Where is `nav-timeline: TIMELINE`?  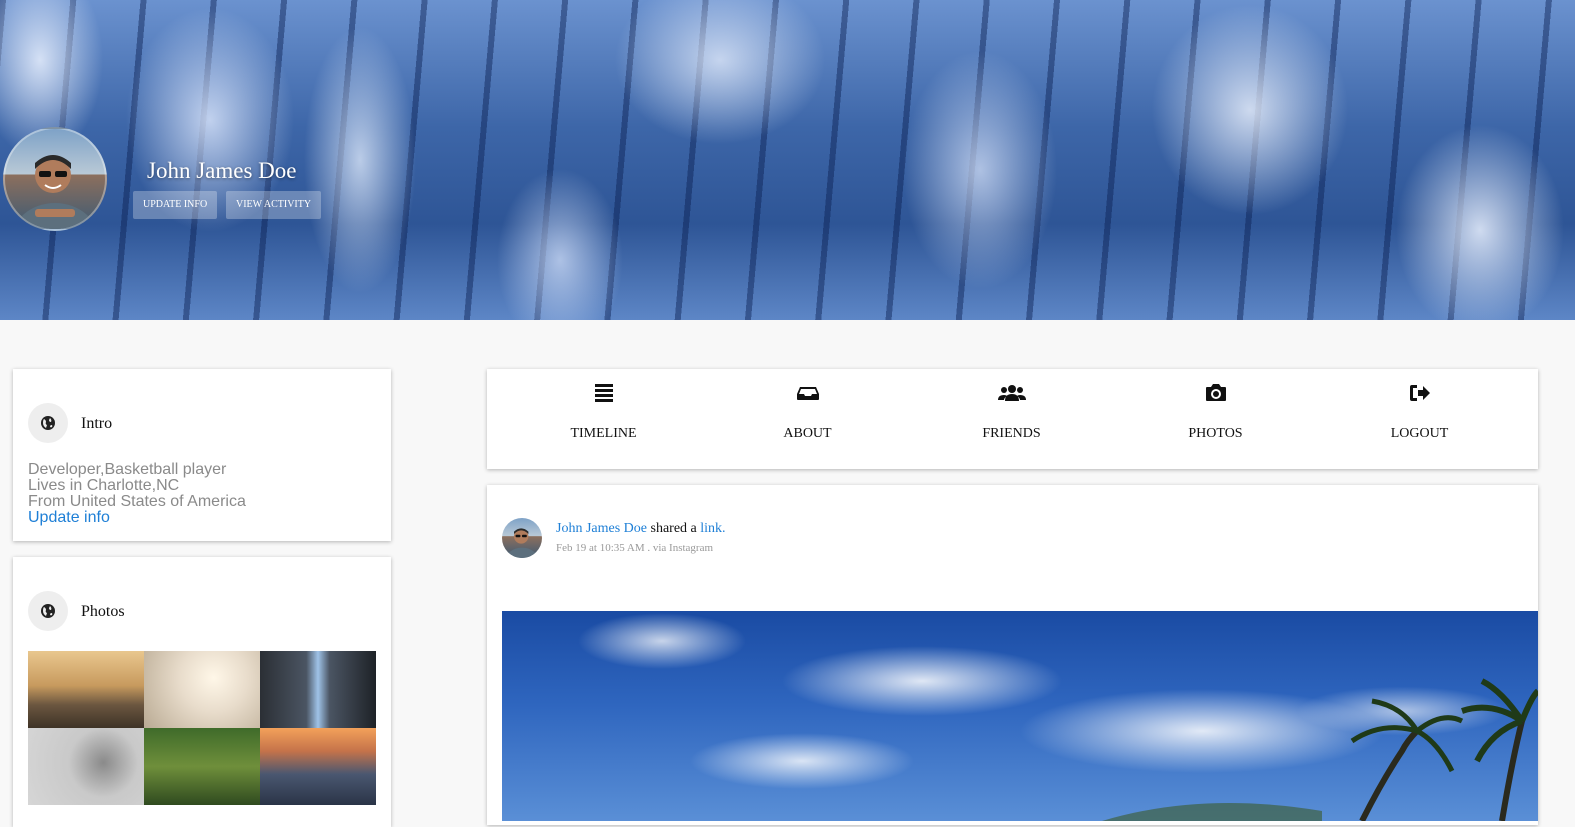 nav-timeline: TIMELINE is located at coordinates (603, 419).